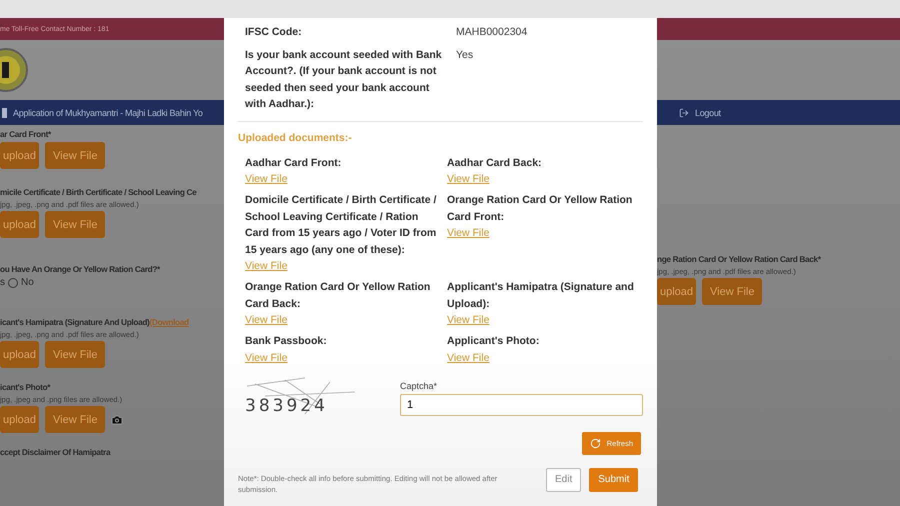 This screenshot has height=506, width=900. I want to click on captcha-label: Captcha*, so click(419, 385).